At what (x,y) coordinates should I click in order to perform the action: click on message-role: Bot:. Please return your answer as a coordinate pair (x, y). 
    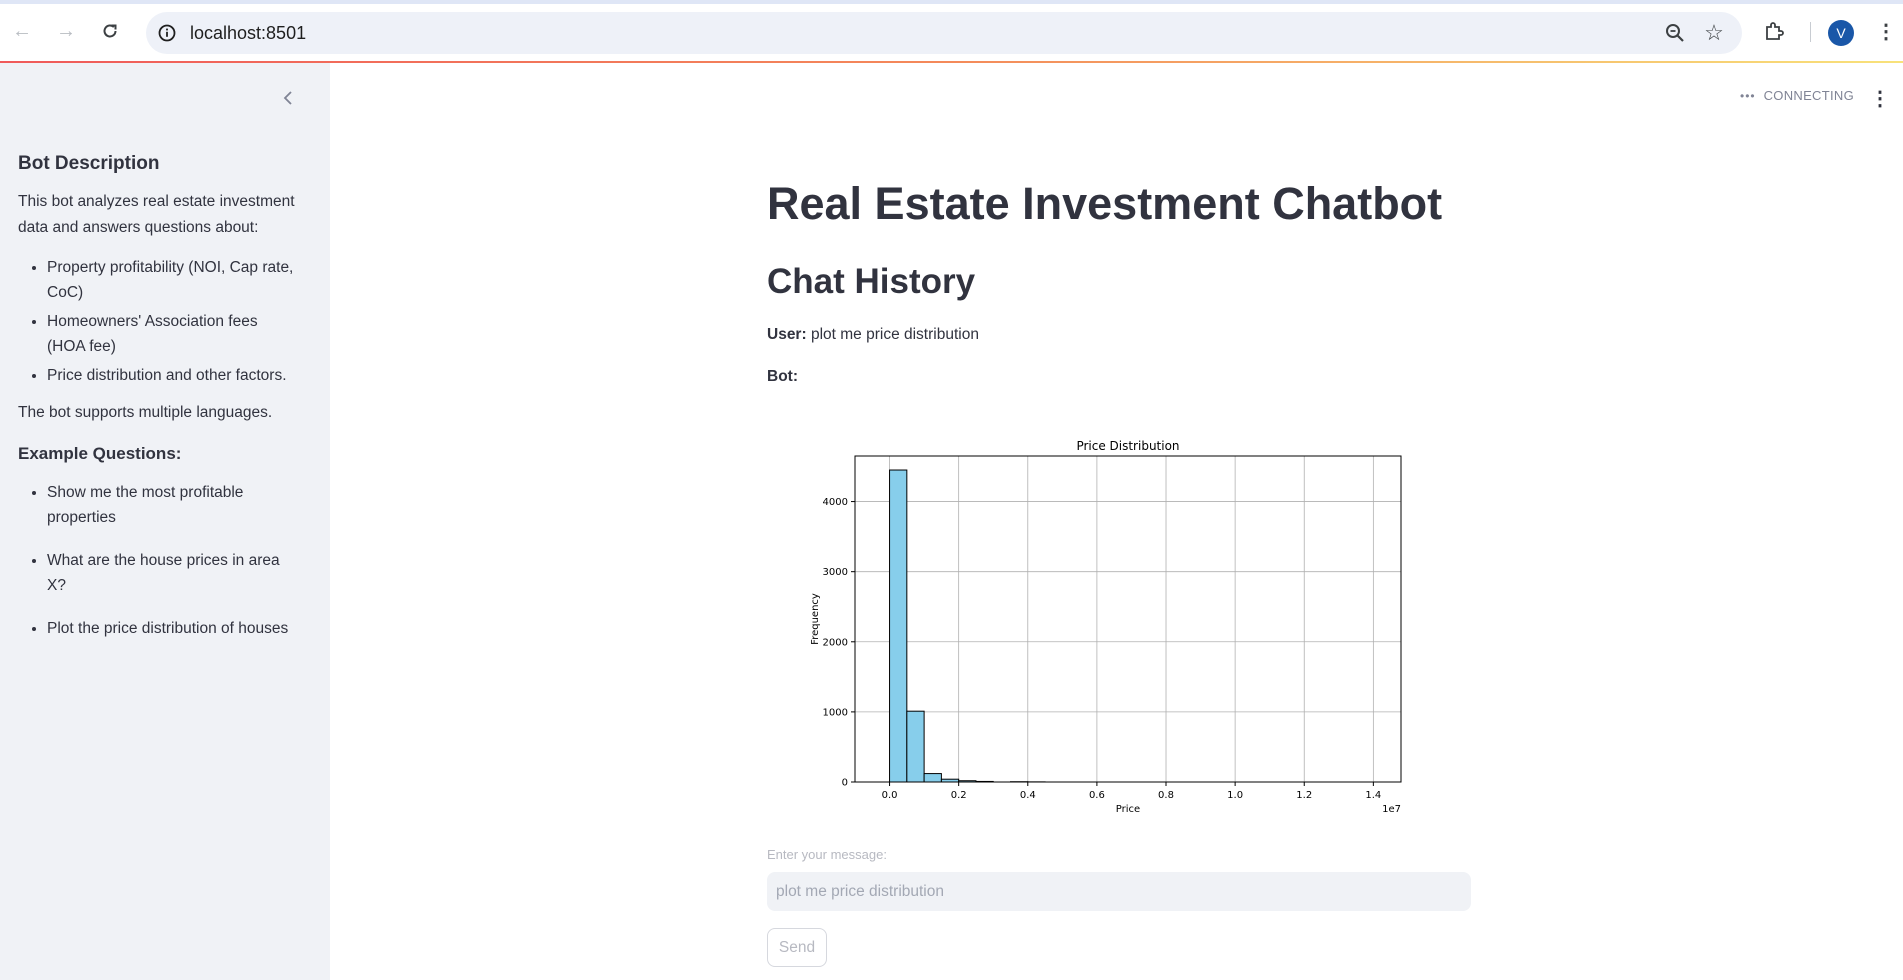
    Looking at the image, I should click on (782, 376).